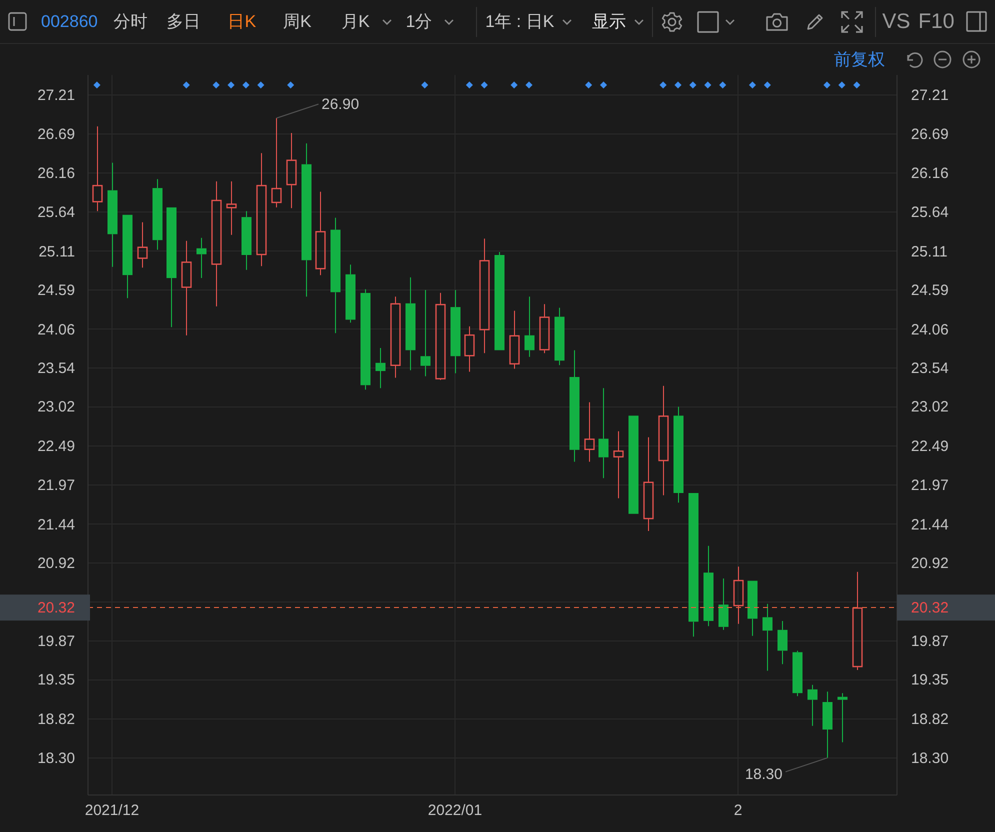  What do you see at coordinates (56, 719) in the screenshot?
I see `axis-label: 18.82` at bounding box center [56, 719].